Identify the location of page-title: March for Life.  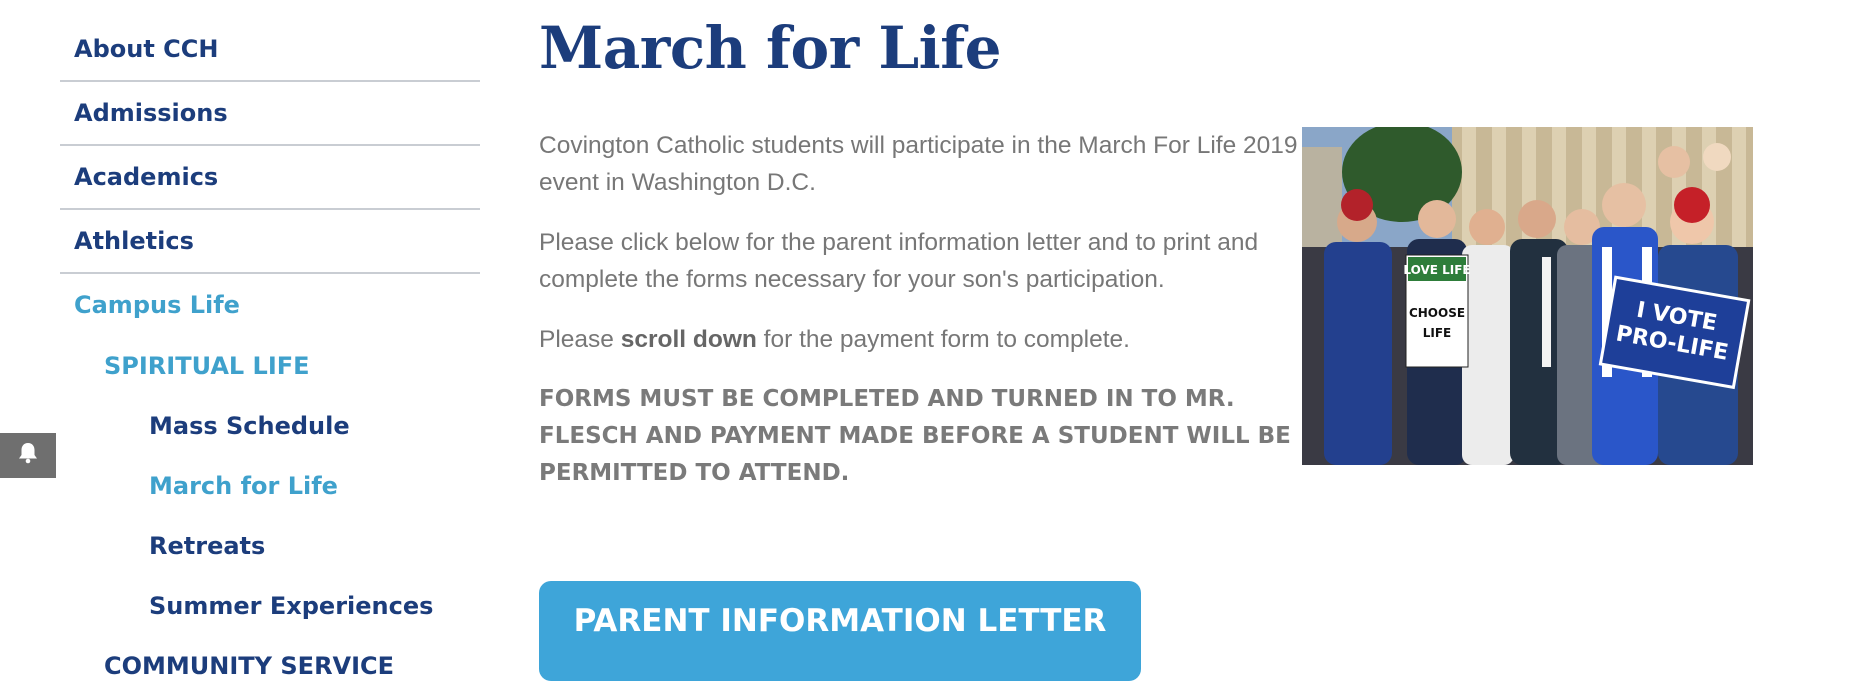
(770, 48).